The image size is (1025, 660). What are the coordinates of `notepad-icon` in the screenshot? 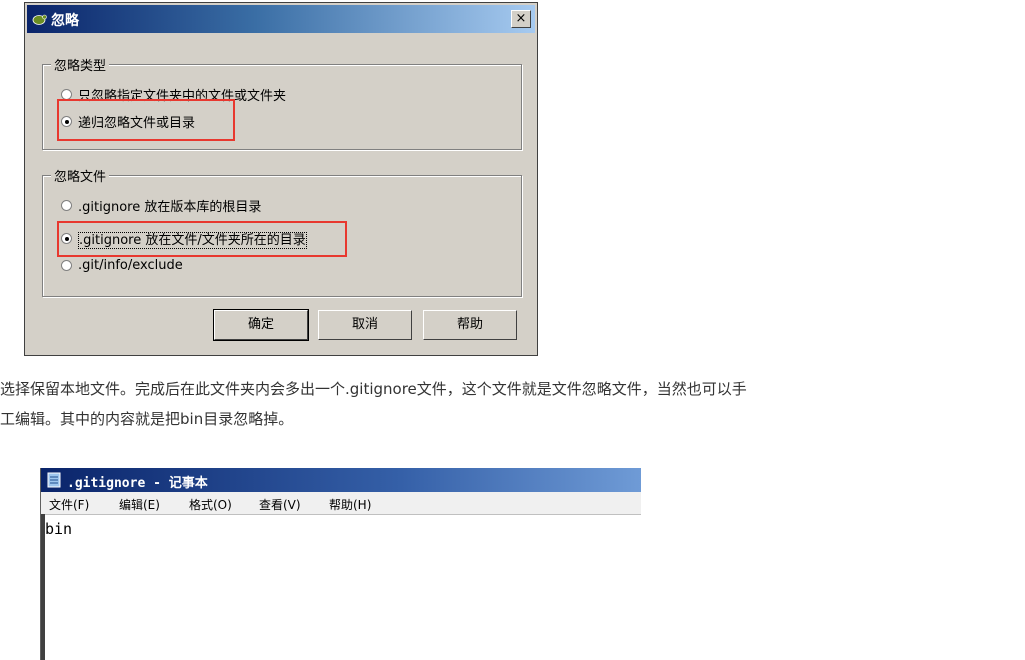 It's located at (54, 480).